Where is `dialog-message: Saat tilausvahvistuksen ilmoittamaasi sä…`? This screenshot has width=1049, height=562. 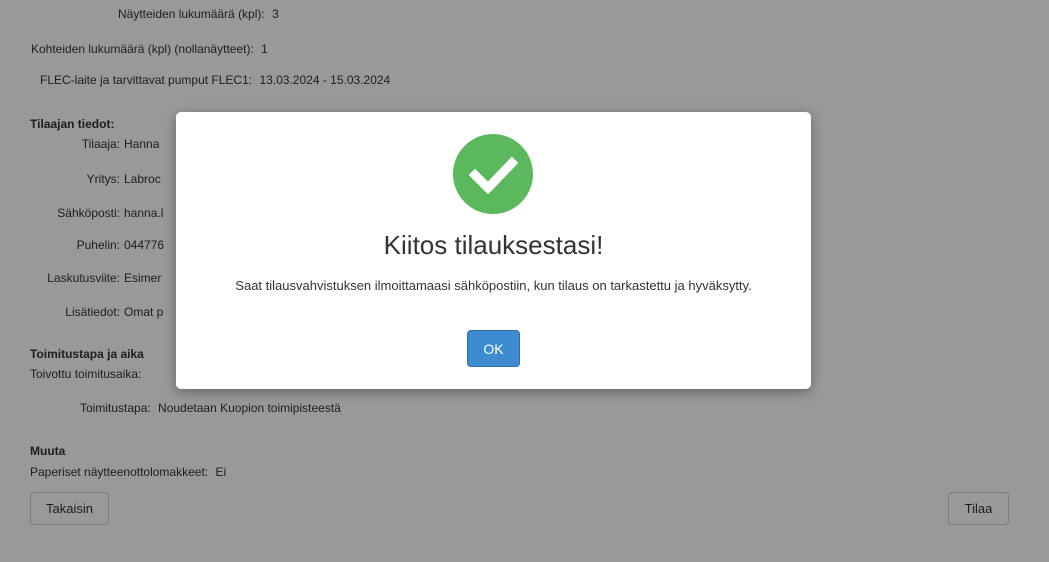
dialog-message: Saat tilausvahvistuksen ilmoittamaasi sä… is located at coordinates (493, 285).